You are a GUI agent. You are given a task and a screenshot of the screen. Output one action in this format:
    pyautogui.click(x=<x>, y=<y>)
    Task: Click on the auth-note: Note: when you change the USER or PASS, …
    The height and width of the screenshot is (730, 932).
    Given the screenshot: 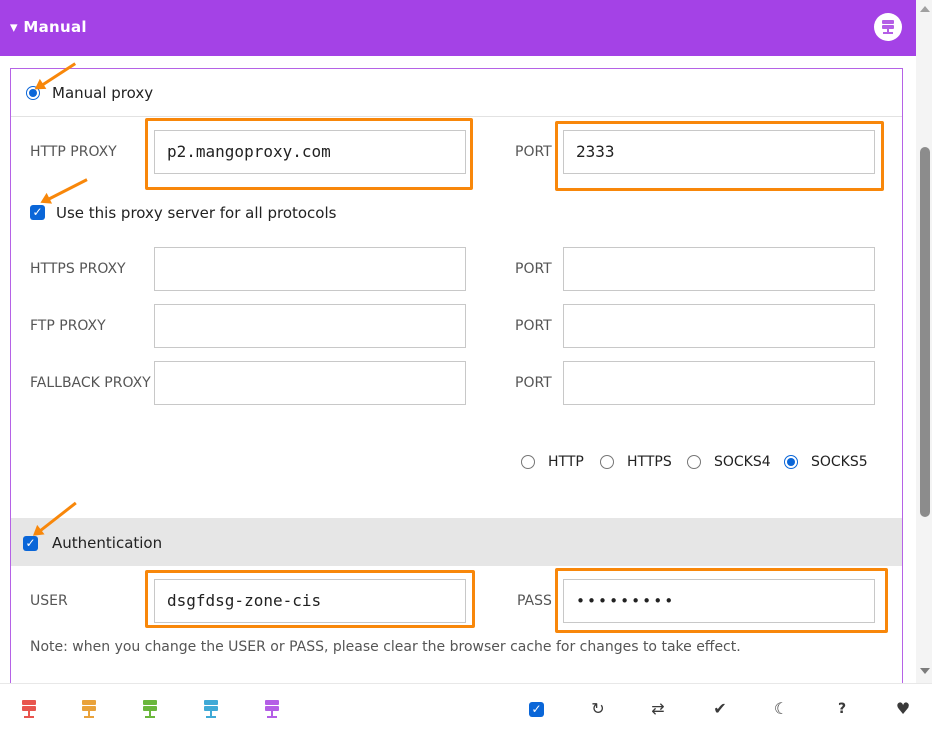 What is the action you would take?
    pyautogui.click(x=385, y=647)
    